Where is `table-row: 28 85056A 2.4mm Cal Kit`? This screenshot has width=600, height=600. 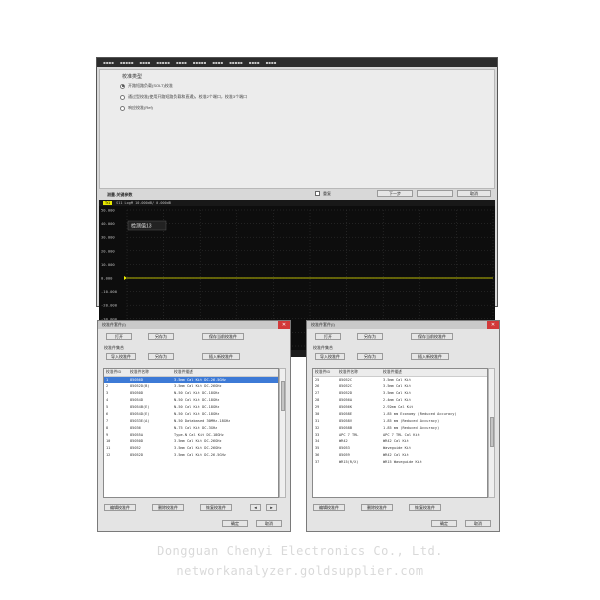
table-row: 28 85056A 2.4mm Cal Kit is located at coordinates (400, 400).